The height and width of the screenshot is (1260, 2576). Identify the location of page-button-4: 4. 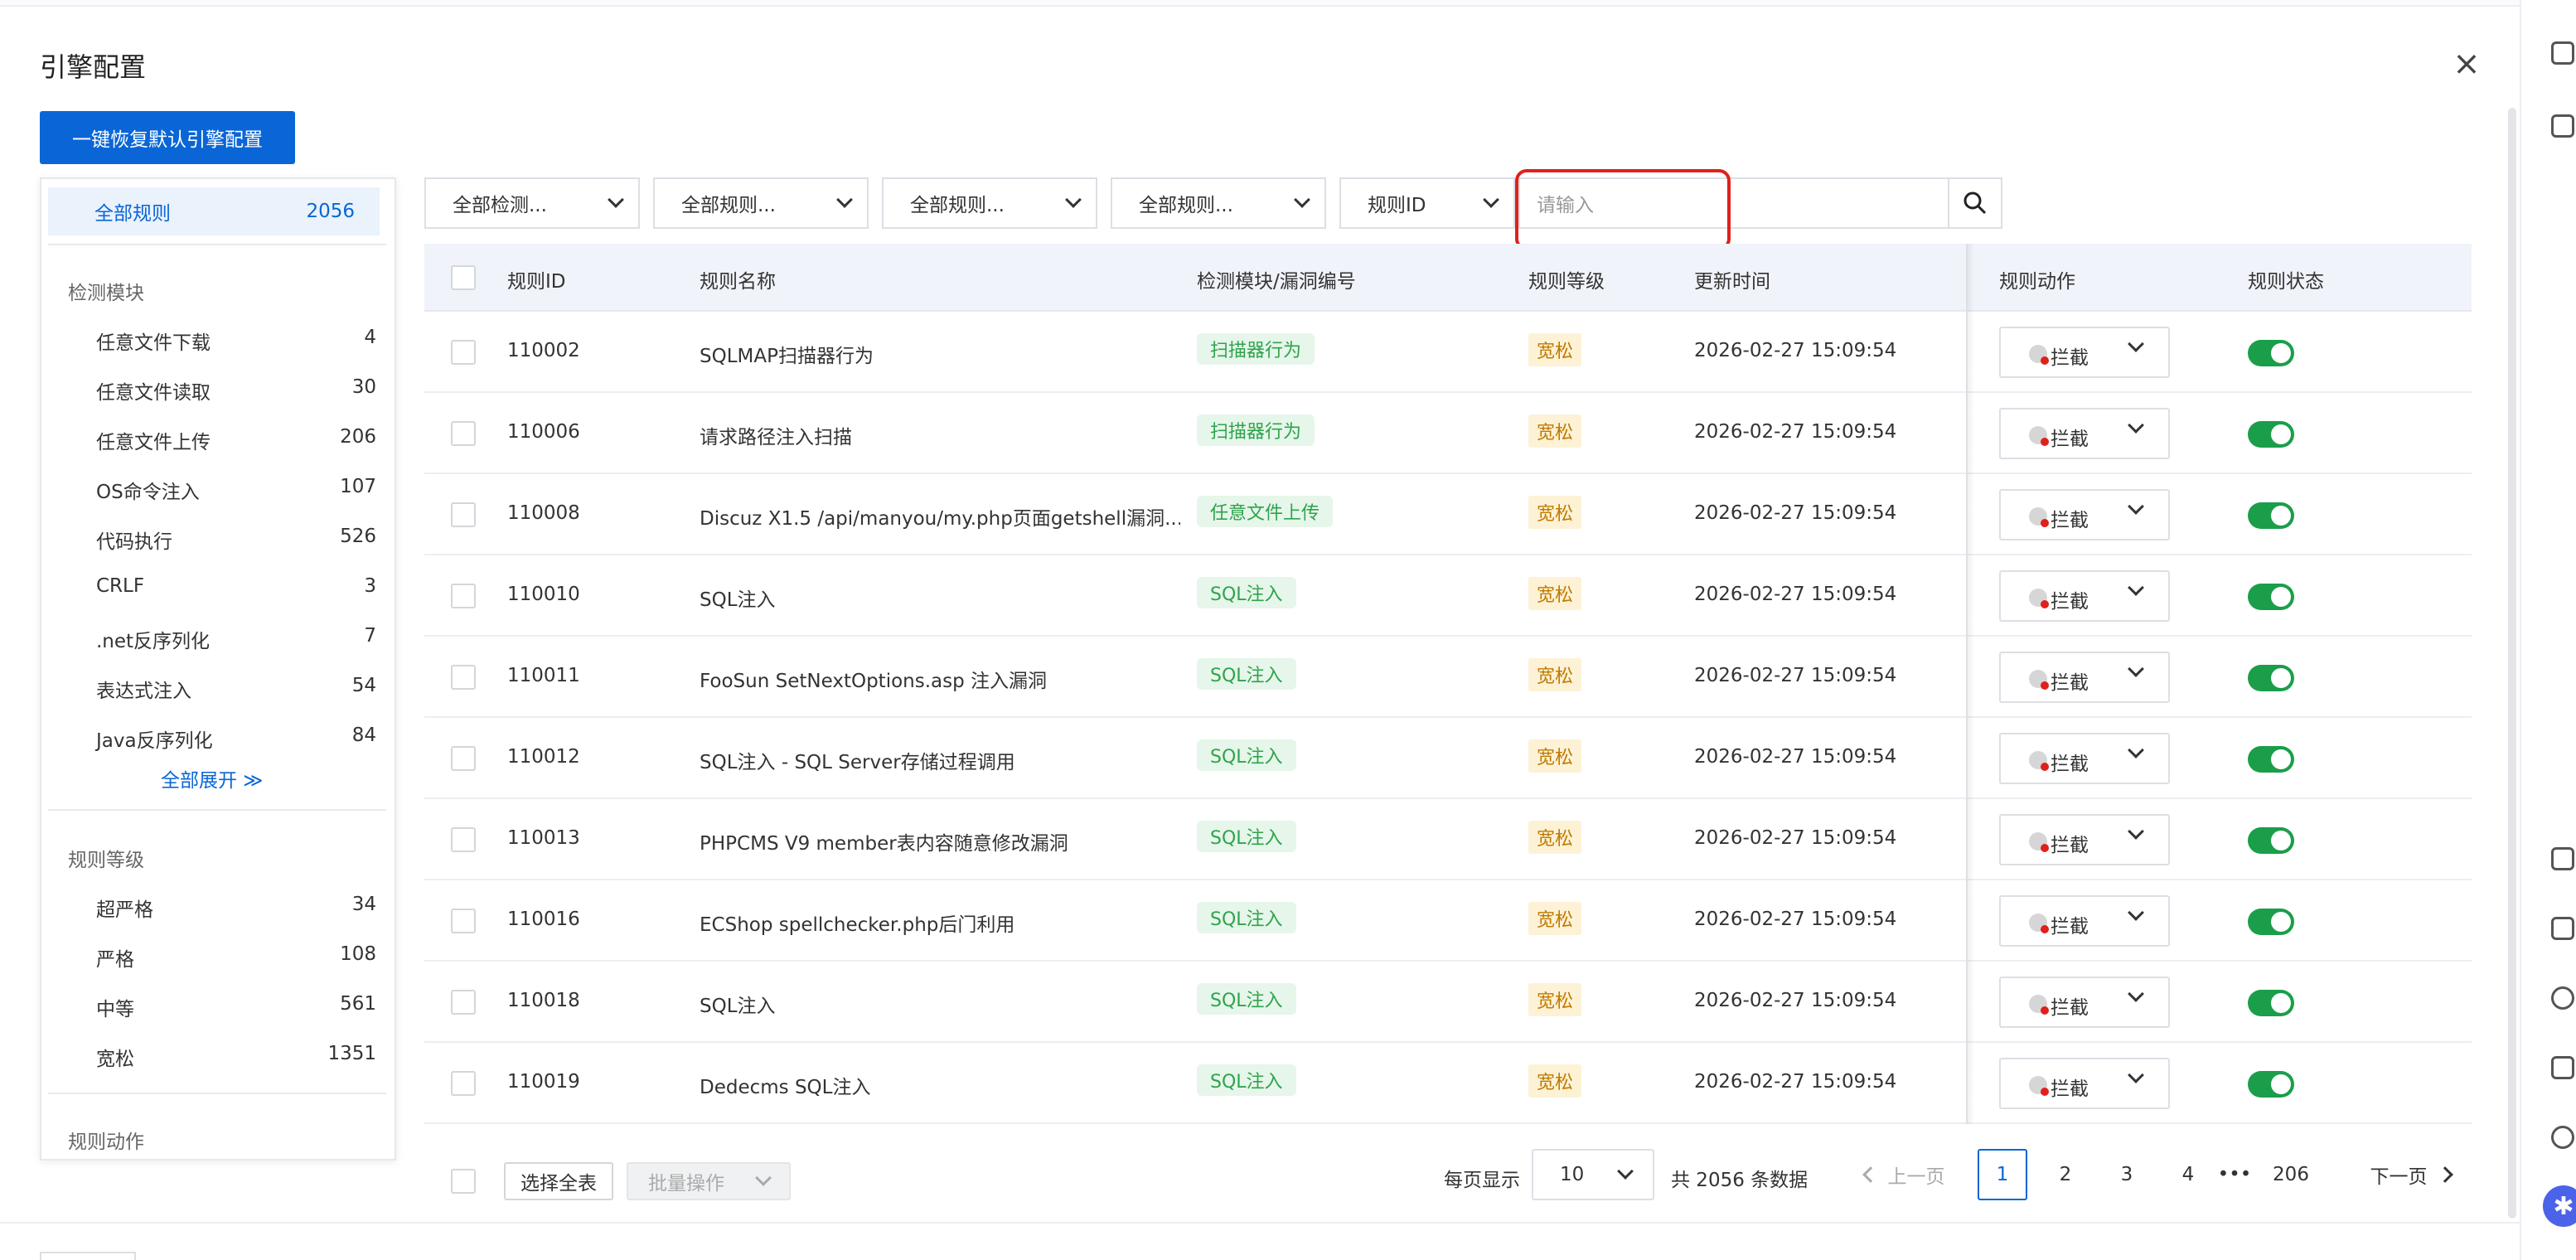
(2188, 1174).